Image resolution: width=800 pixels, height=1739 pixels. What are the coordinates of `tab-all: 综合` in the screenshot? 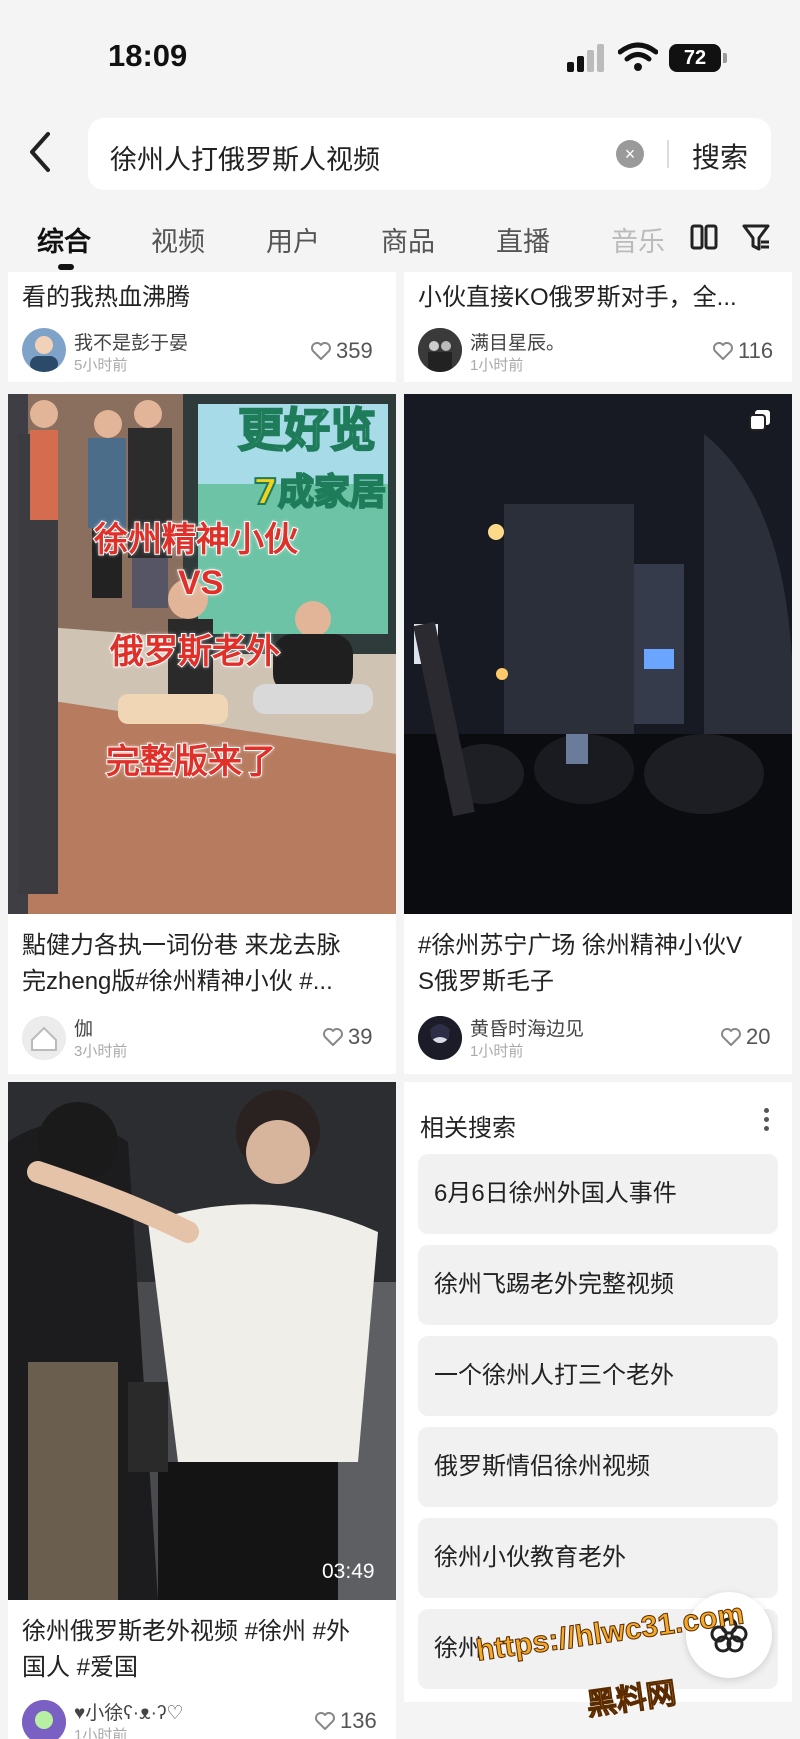 It's located at (64, 239).